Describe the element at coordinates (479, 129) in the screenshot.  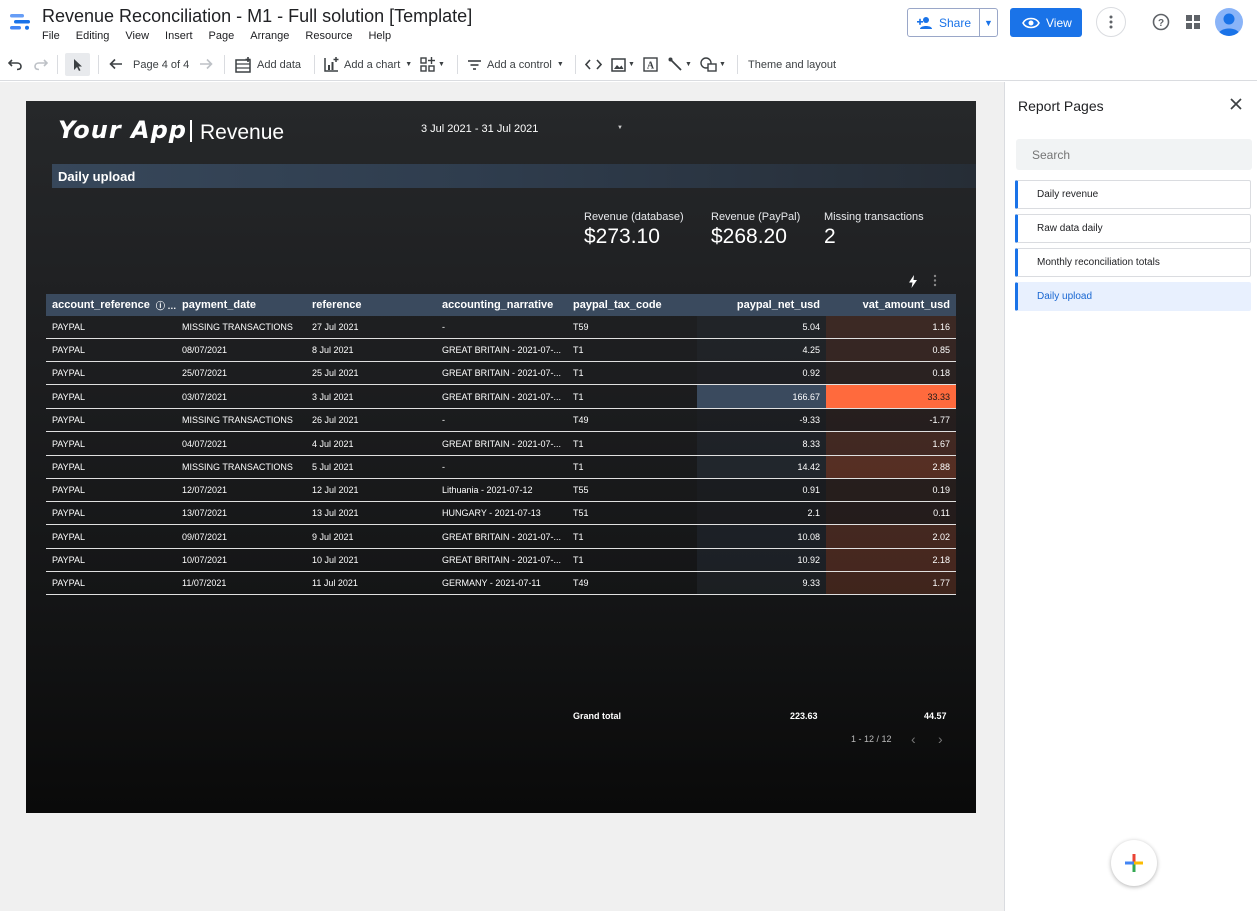
I see `date-range-control: 3 Jul 2021 - 31 Jul 2021` at that location.